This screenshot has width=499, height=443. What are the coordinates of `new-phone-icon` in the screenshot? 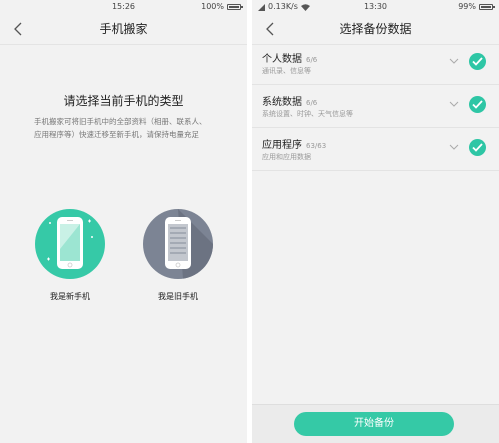 It's located at (70, 244).